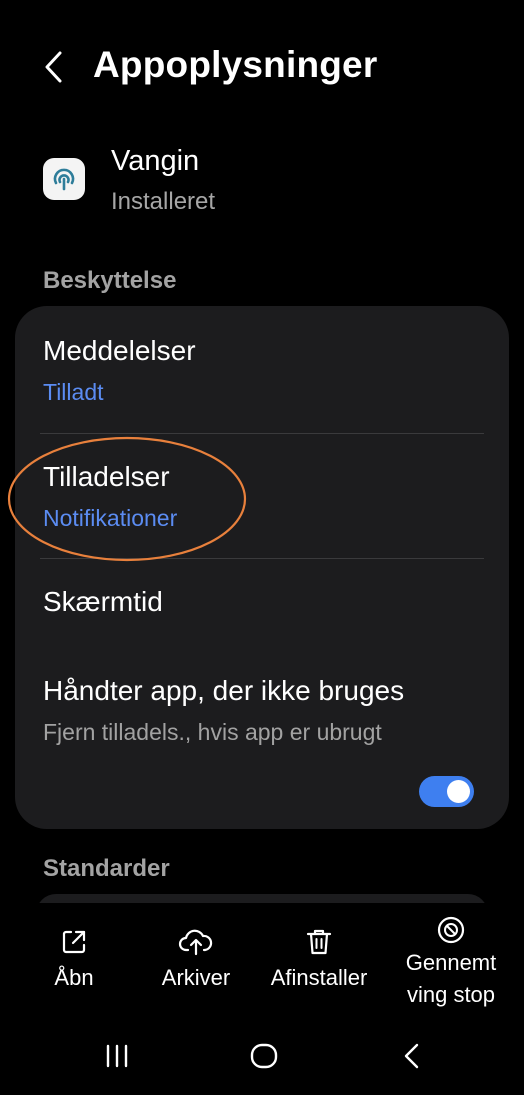  I want to click on force-stop-button: Gennemt ving stop, so click(451, 963).